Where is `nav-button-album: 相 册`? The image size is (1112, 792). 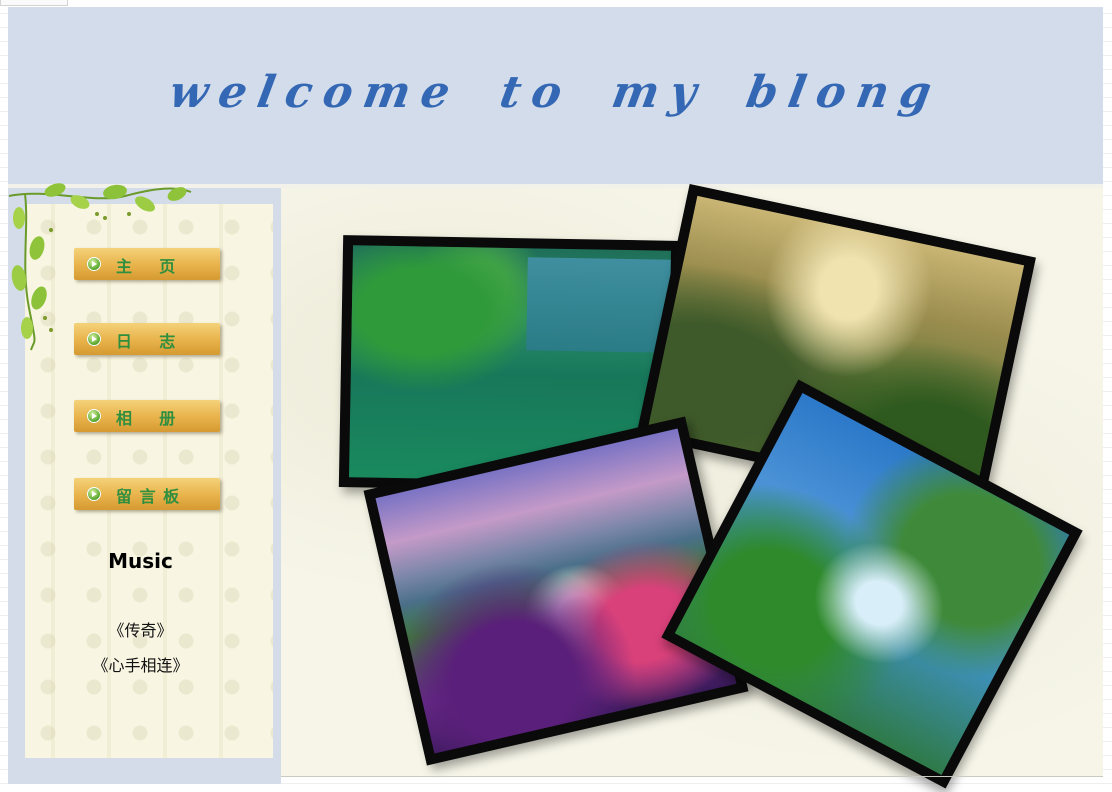
nav-button-album: 相 册 is located at coordinates (147, 416).